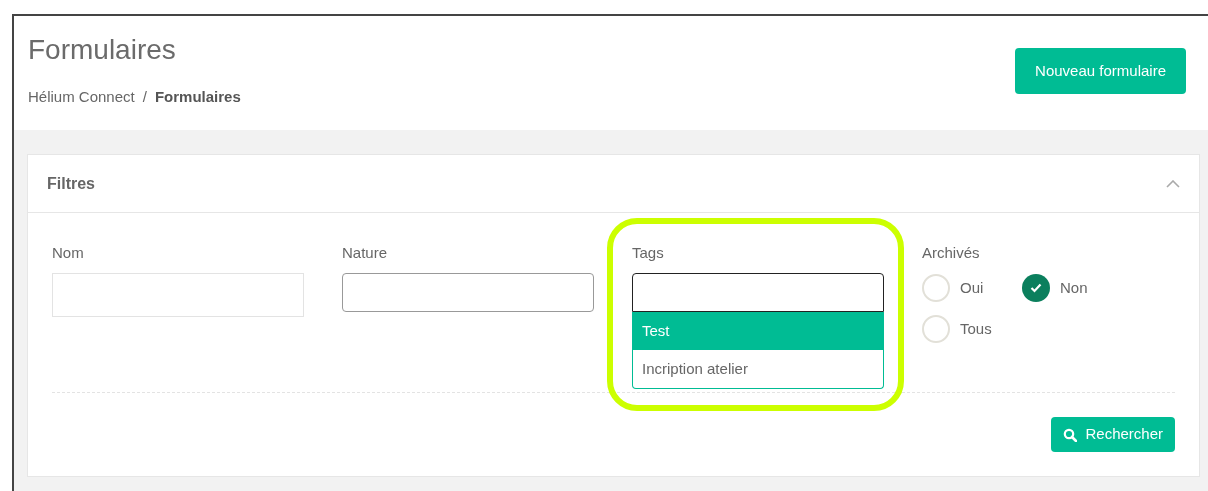 This screenshot has width=1208, height=491. What do you see at coordinates (758, 369) in the screenshot?
I see `dropdown-option: Incription atelier` at bounding box center [758, 369].